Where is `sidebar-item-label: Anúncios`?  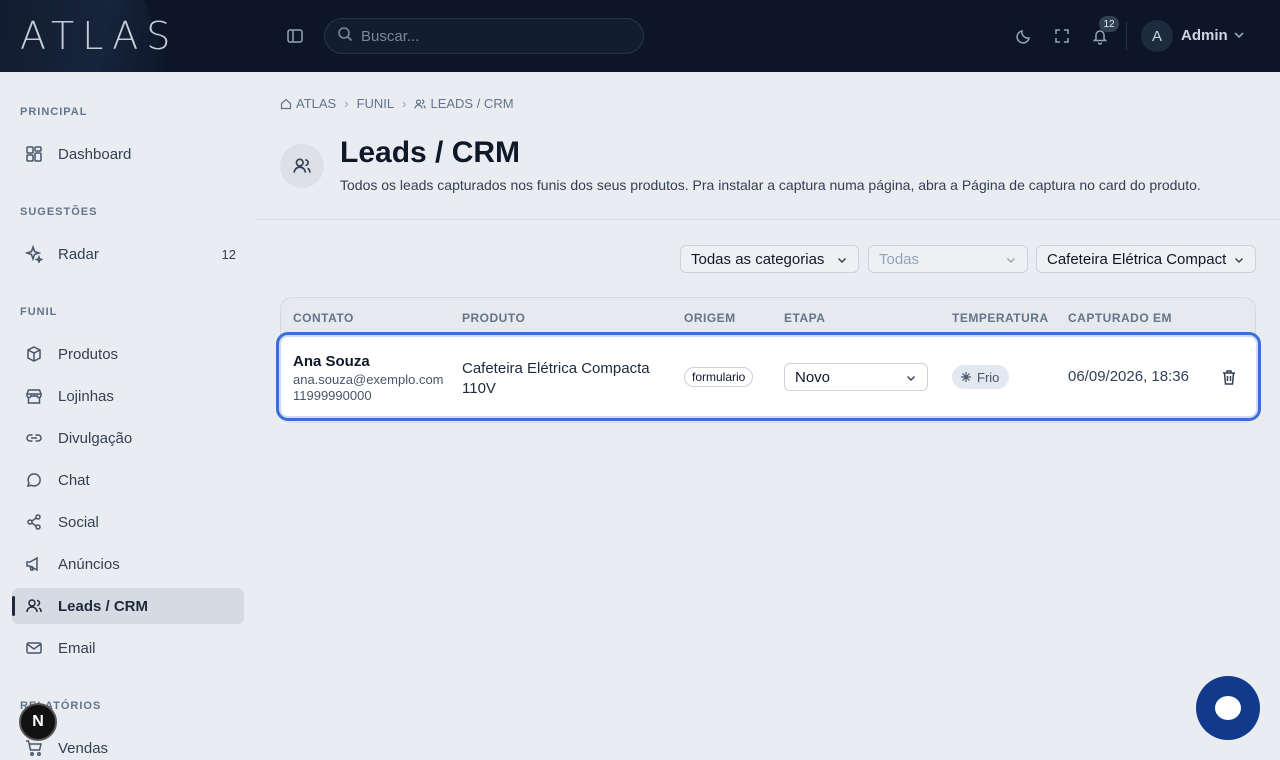
sidebar-item-label: Anúncios is located at coordinates (89, 564).